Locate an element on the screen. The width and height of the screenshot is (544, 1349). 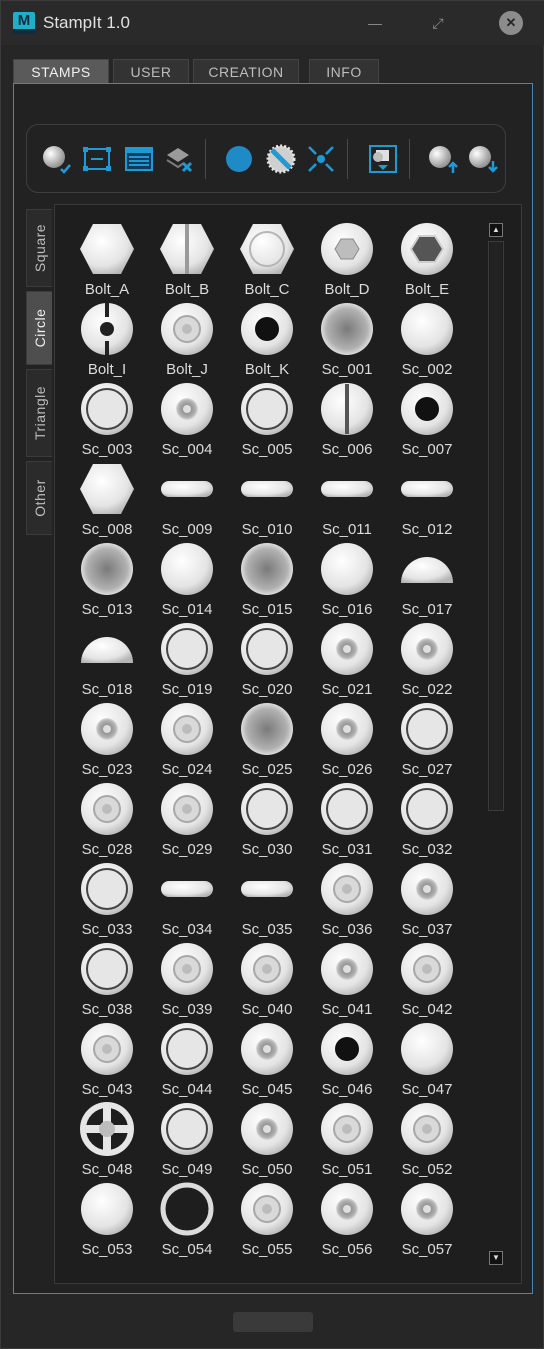
maximize-button: ⤢ is located at coordinates (438, 23).